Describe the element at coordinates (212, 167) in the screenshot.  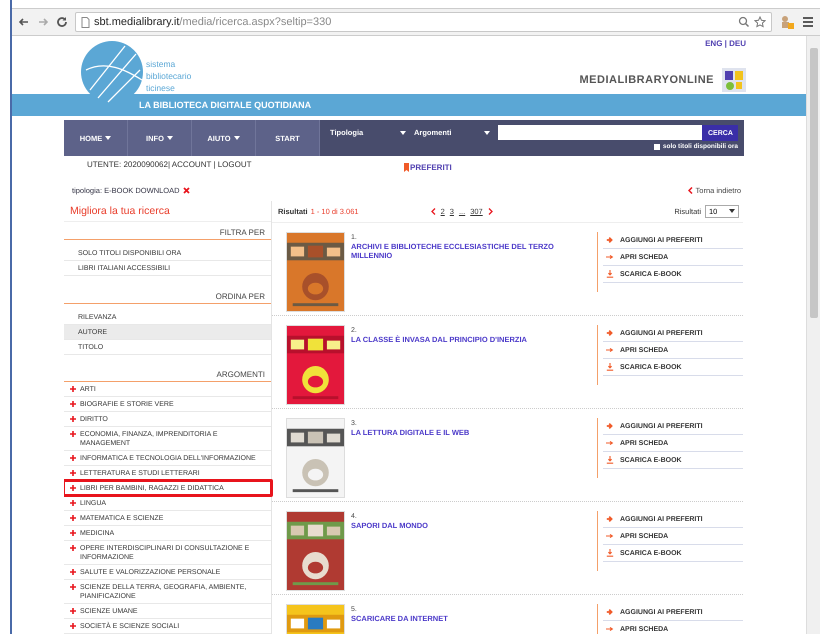
I see `user-links: UTENTE: 2020090062| ACCOUNT | LOGOUT` at that location.